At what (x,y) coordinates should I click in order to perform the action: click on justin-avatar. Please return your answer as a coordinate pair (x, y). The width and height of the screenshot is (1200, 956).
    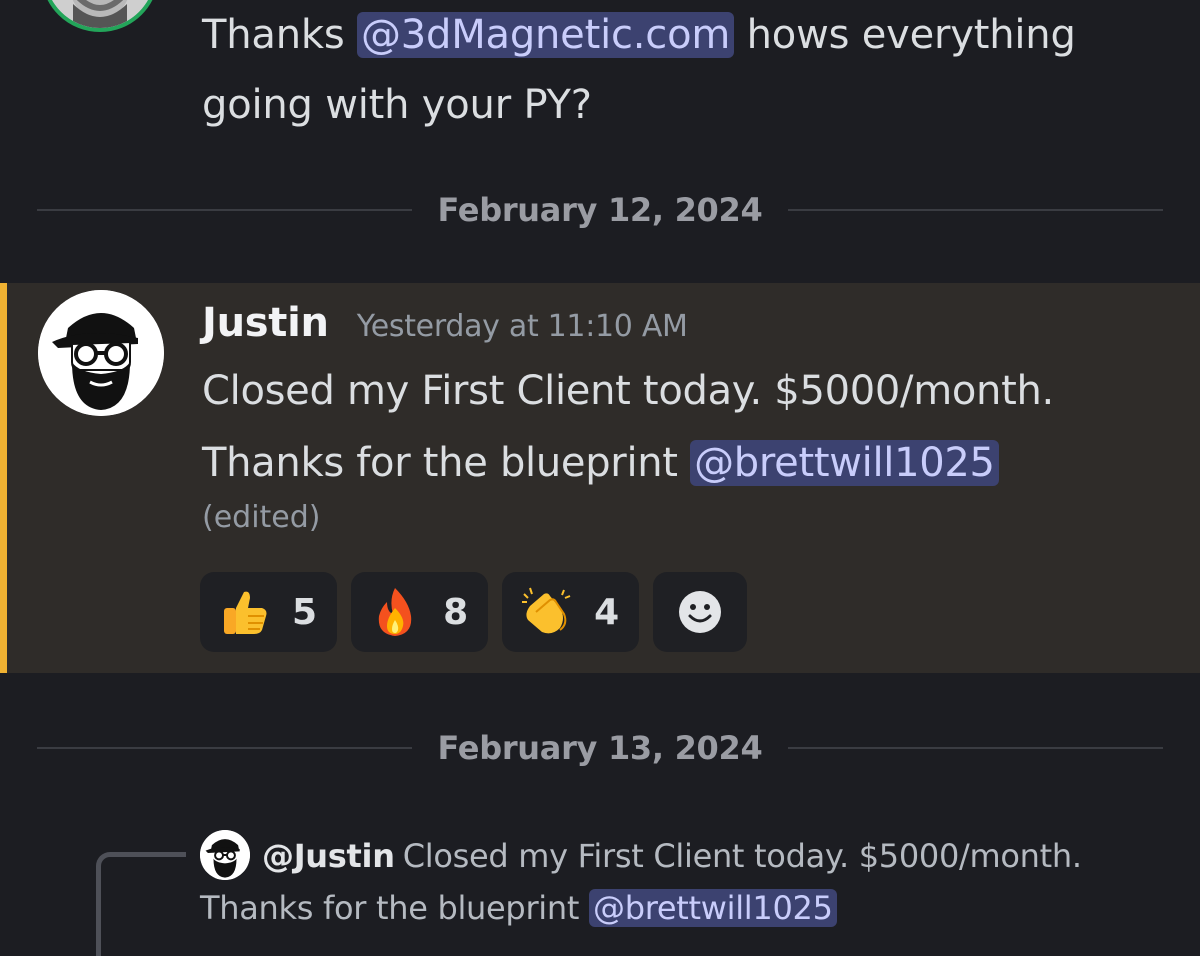
    Looking at the image, I should click on (101, 353).